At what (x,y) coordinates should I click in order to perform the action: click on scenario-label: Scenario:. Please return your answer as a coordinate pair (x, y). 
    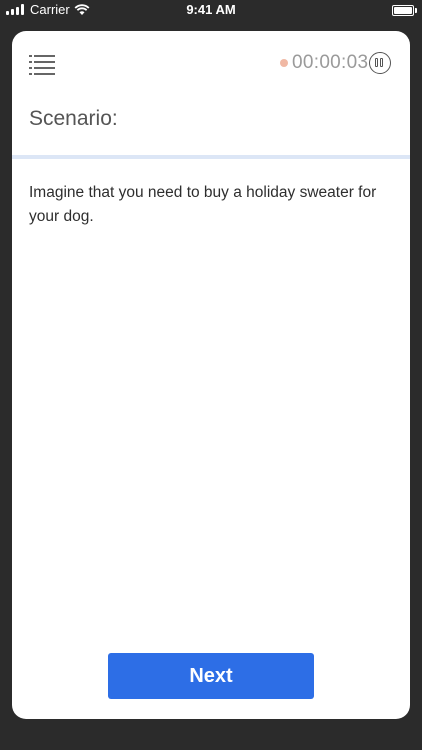
    Looking at the image, I should click on (73, 118).